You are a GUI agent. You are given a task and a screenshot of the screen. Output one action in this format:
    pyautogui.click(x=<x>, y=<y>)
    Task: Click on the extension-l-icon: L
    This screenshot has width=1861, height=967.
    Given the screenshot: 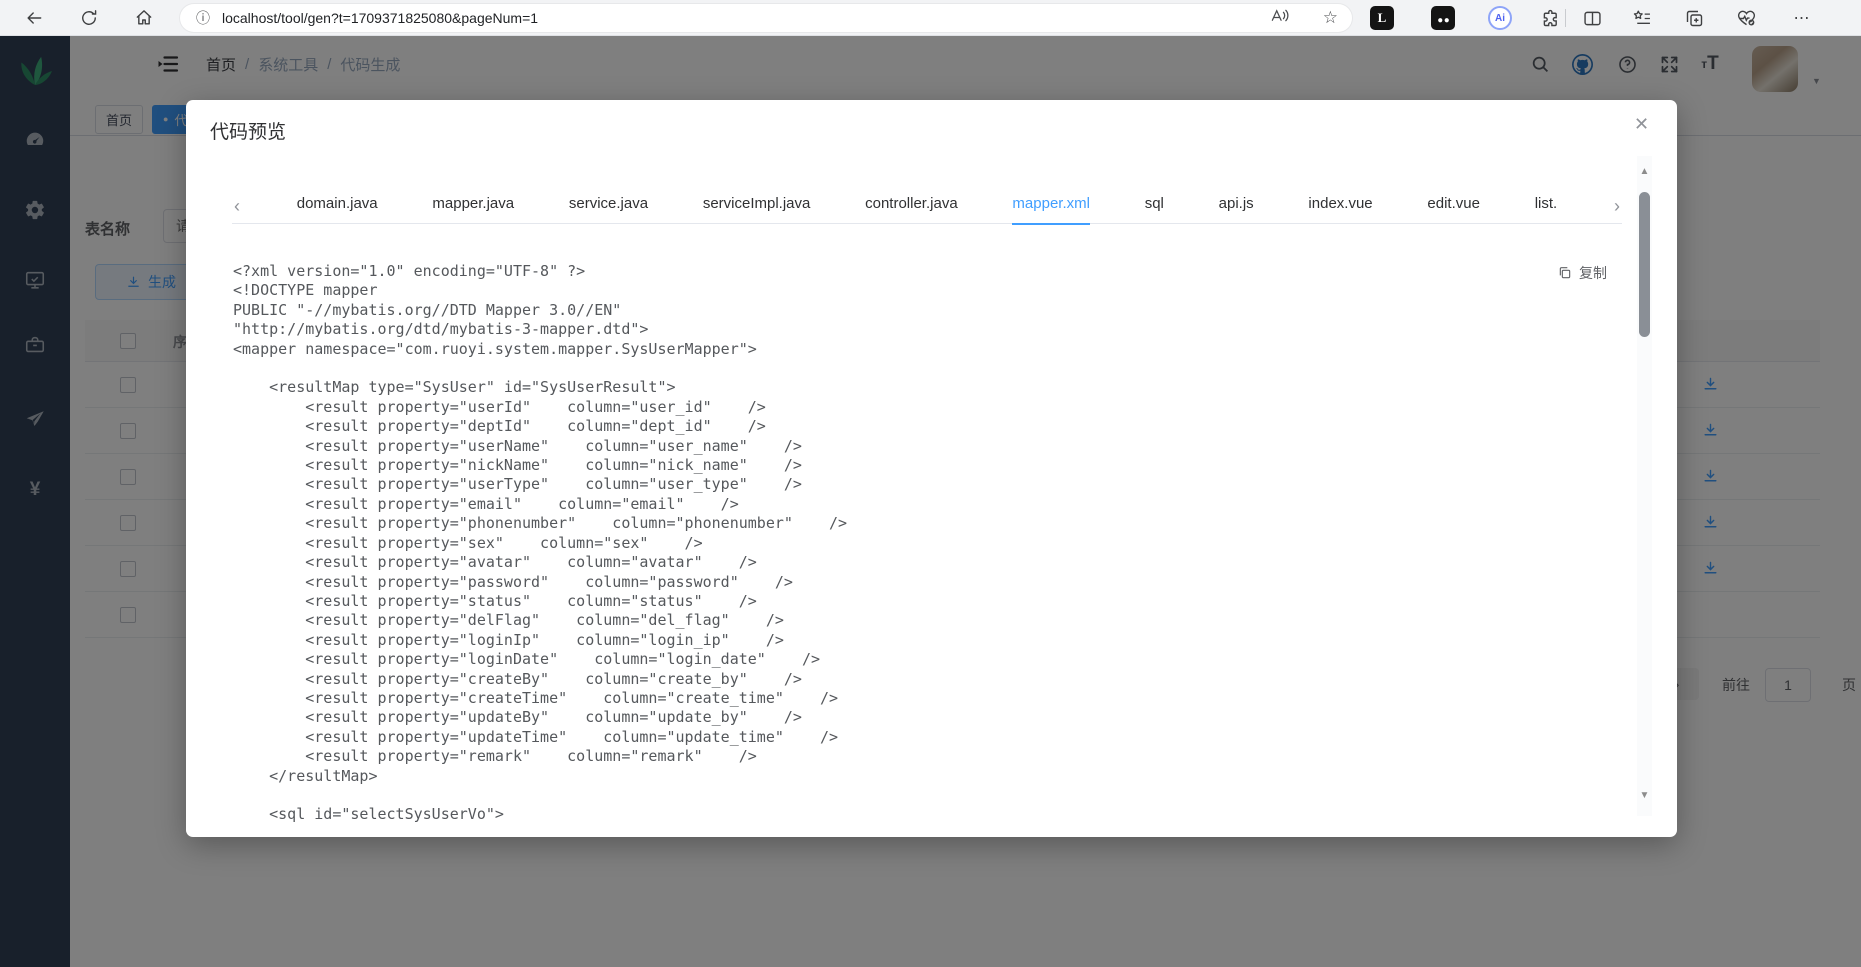 What is the action you would take?
    pyautogui.click(x=1382, y=18)
    